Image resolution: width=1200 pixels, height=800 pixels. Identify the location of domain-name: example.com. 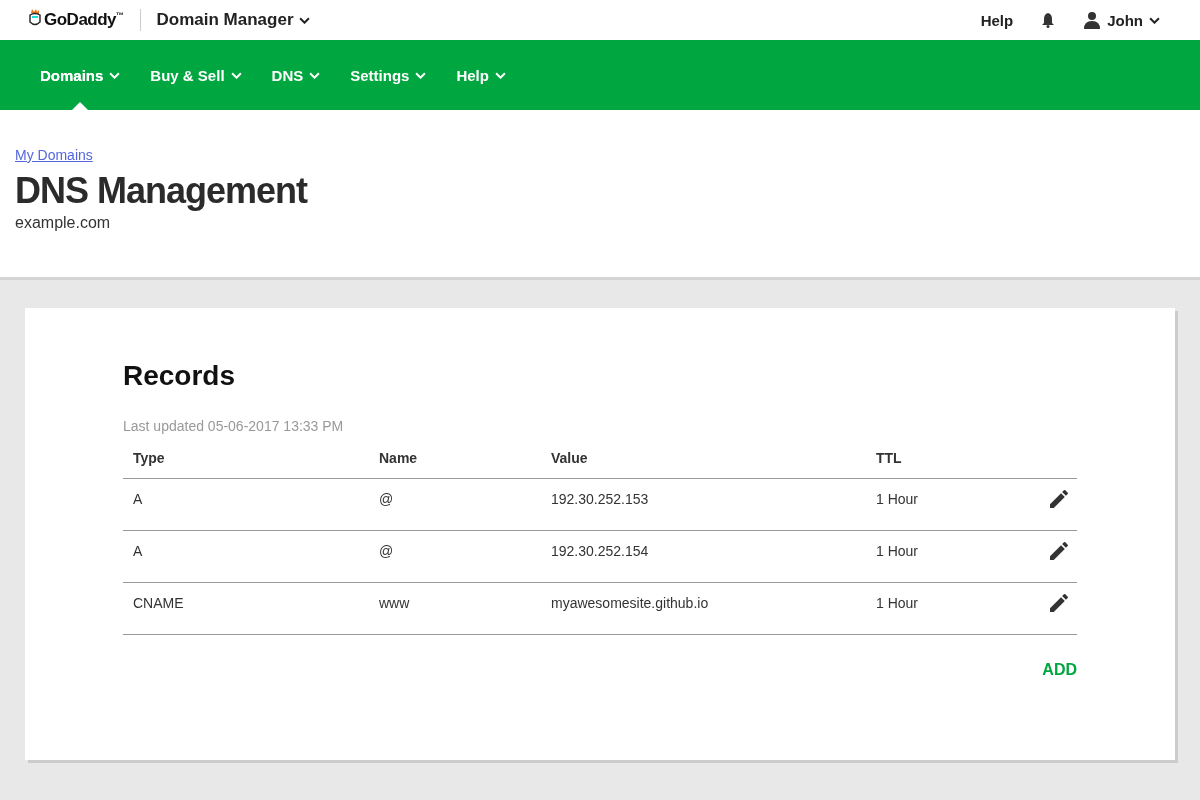
(63, 223).